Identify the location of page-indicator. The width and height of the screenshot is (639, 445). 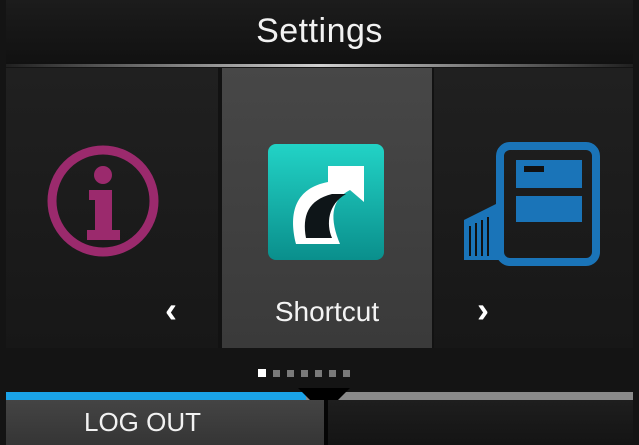
(304, 373).